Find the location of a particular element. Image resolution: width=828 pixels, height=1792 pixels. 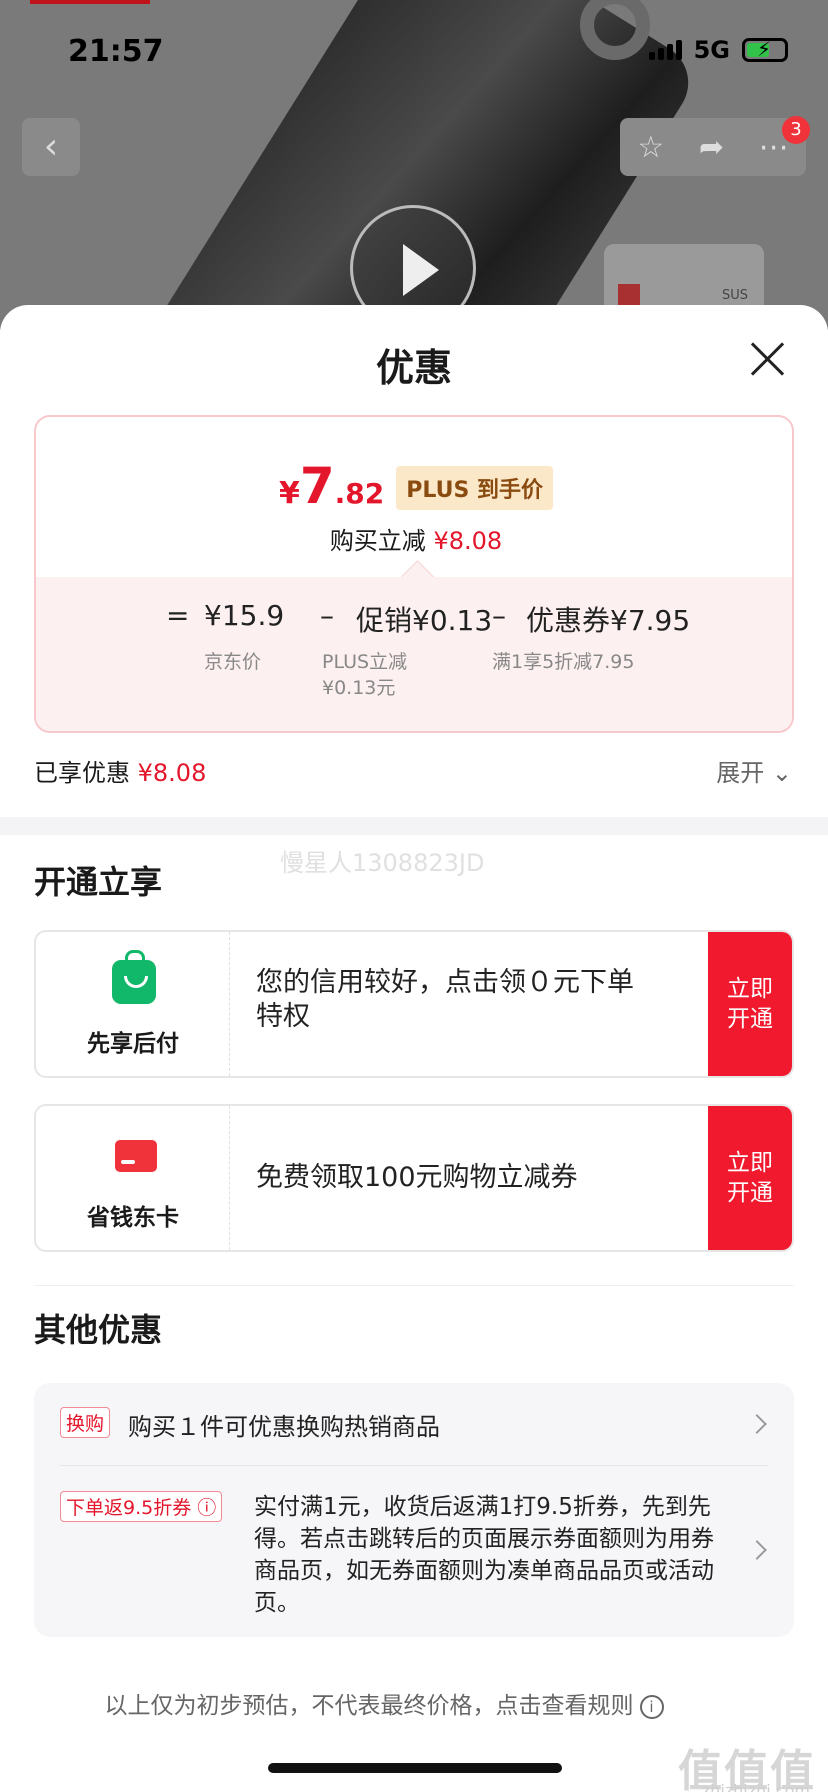

status-icons: 5G ⚡ is located at coordinates (718, 50).